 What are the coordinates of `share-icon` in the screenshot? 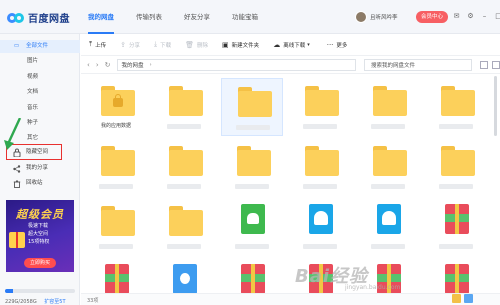 It's located at (16, 168).